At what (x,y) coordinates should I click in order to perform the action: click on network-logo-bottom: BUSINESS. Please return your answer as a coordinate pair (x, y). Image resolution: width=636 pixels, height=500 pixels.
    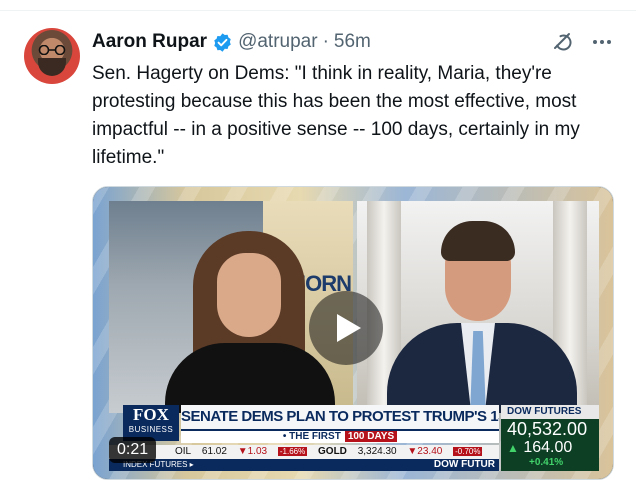
    Looking at the image, I should click on (151, 429).